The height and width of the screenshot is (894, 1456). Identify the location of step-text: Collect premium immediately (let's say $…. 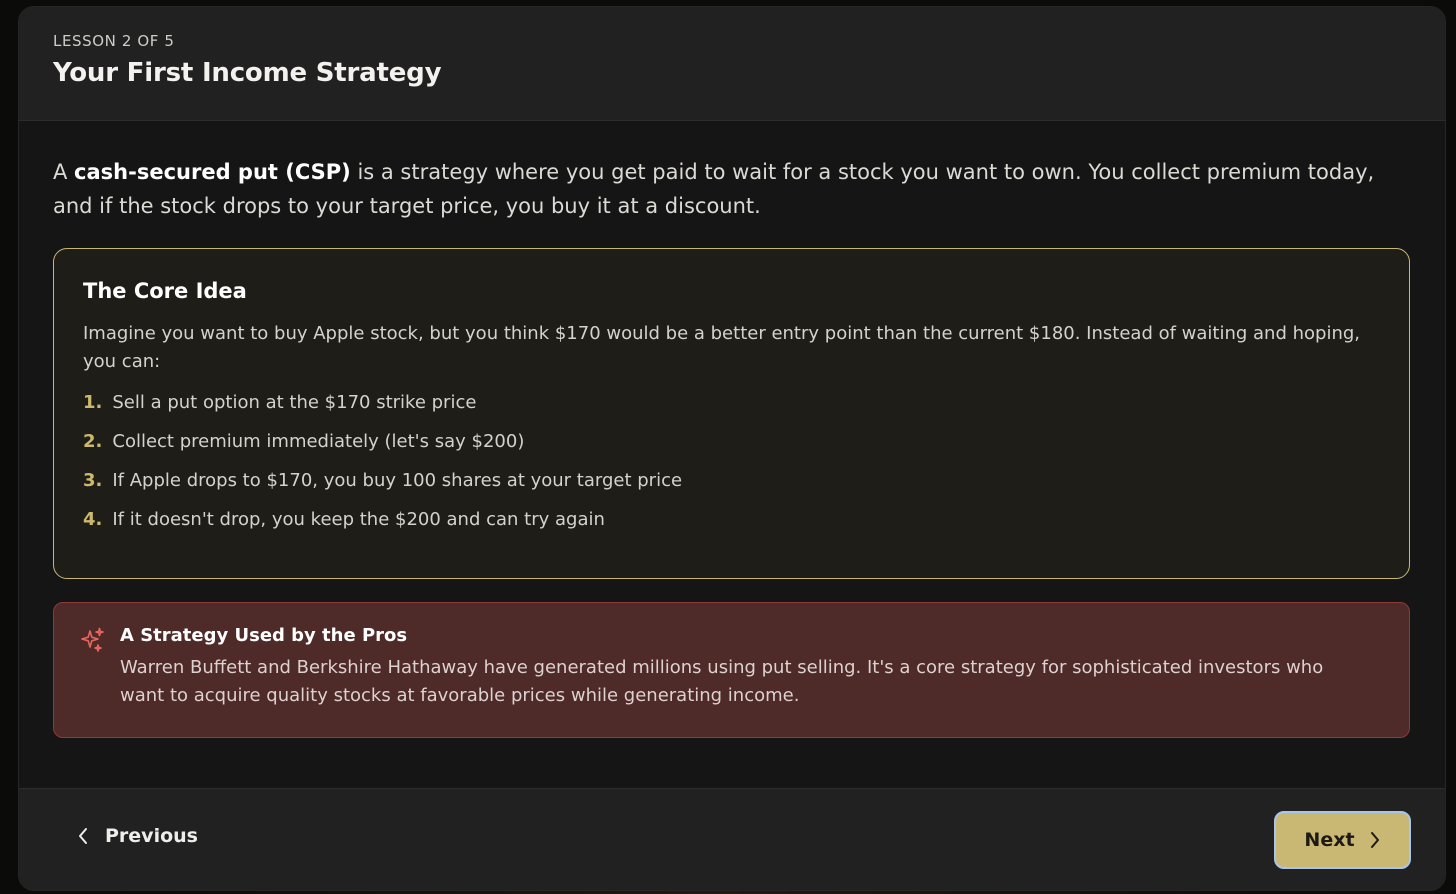
(318, 441).